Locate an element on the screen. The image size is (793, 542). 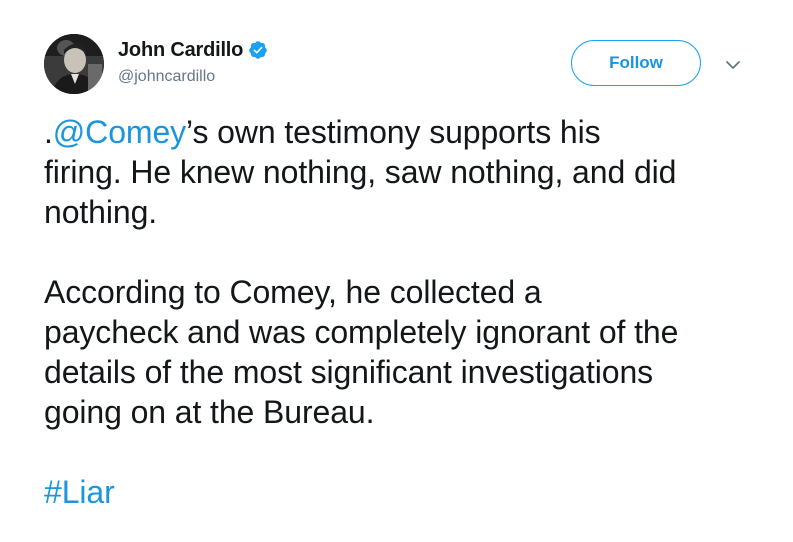
avatar is located at coordinates (74, 64).